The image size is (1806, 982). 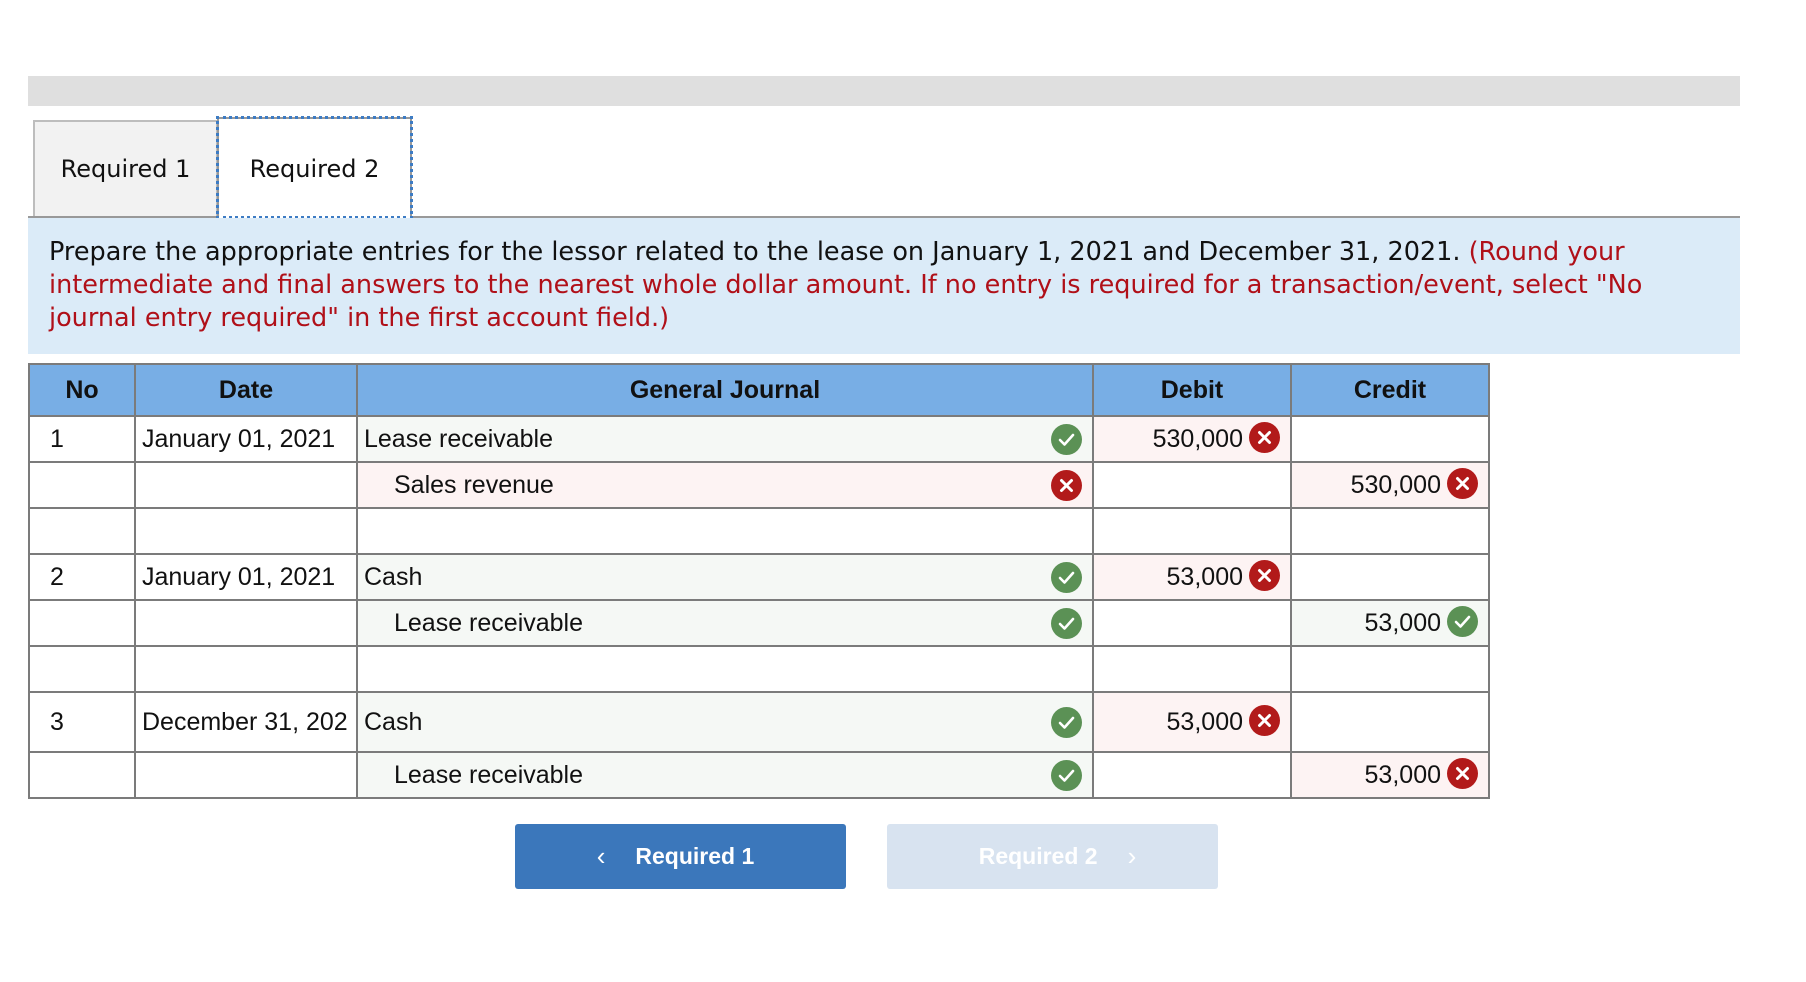 I want to click on credit-cell: 530,000, so click(x=1390, y=485).